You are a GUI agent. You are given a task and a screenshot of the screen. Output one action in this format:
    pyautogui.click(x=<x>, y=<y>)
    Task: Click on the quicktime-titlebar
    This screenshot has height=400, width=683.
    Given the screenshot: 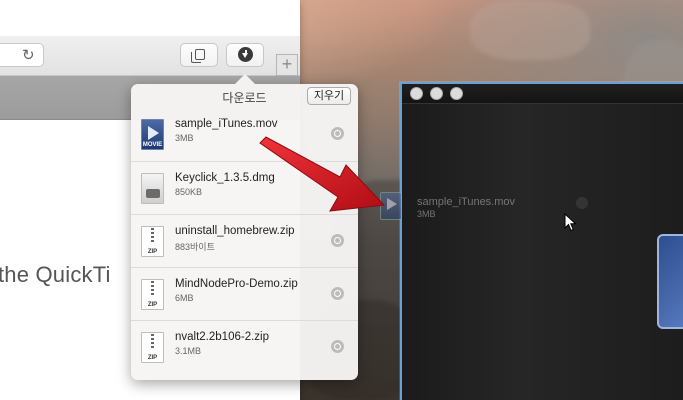 What is the action you would take?
    pyautogui.click(x=542, y=94)
    